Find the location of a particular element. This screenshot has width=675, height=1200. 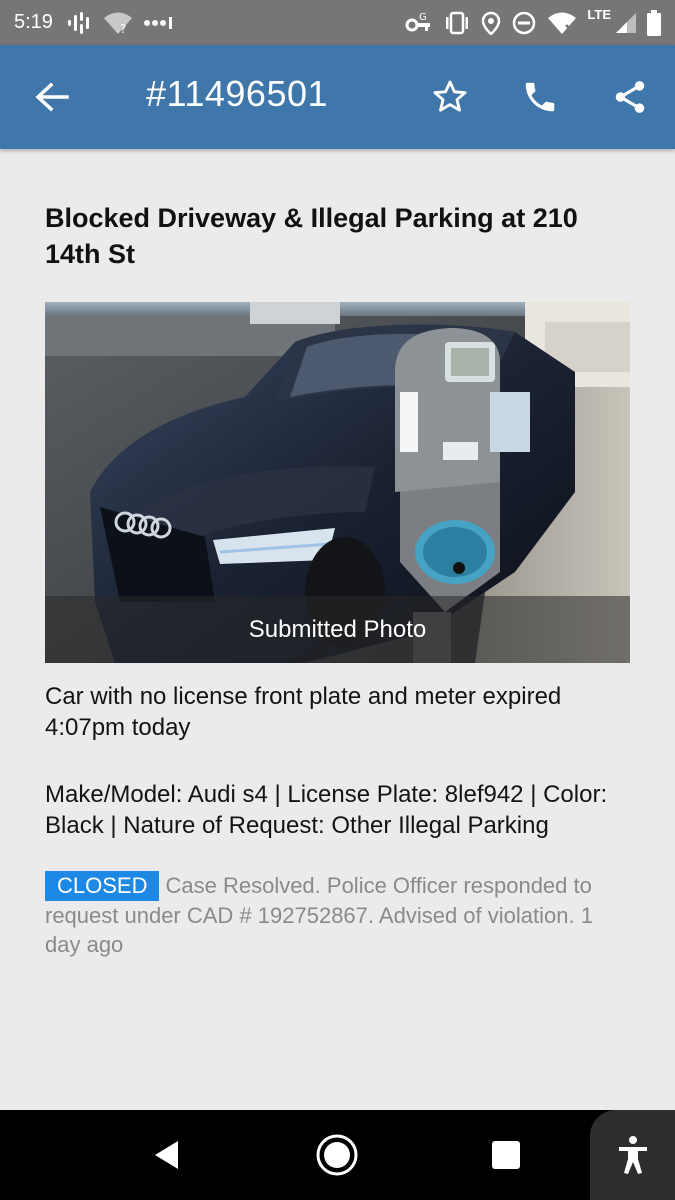

arrow-left-icon is located at coordinates (52, 97).